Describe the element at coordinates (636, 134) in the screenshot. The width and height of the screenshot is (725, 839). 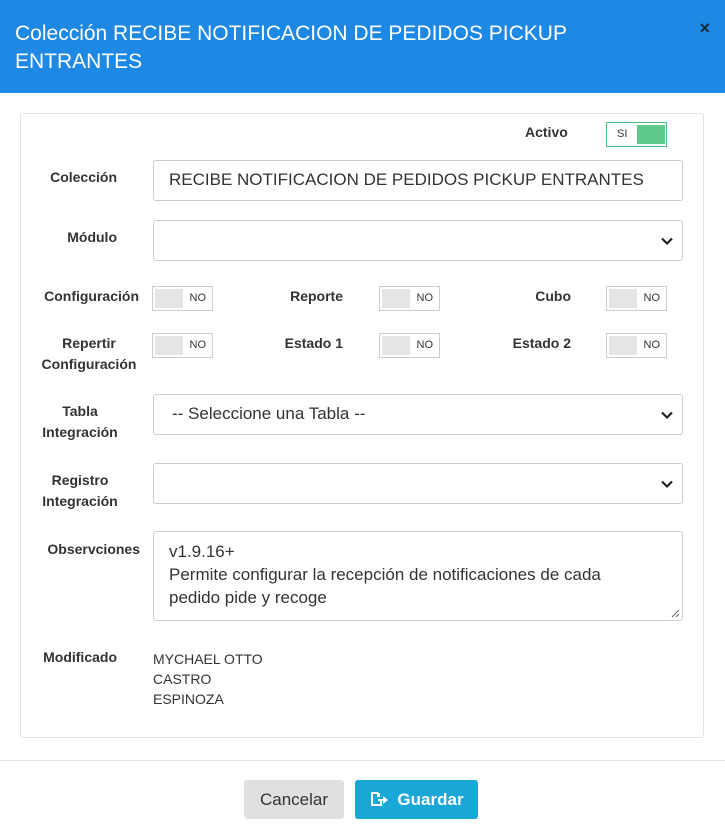
I see `activo-toggle: SI` at that location.